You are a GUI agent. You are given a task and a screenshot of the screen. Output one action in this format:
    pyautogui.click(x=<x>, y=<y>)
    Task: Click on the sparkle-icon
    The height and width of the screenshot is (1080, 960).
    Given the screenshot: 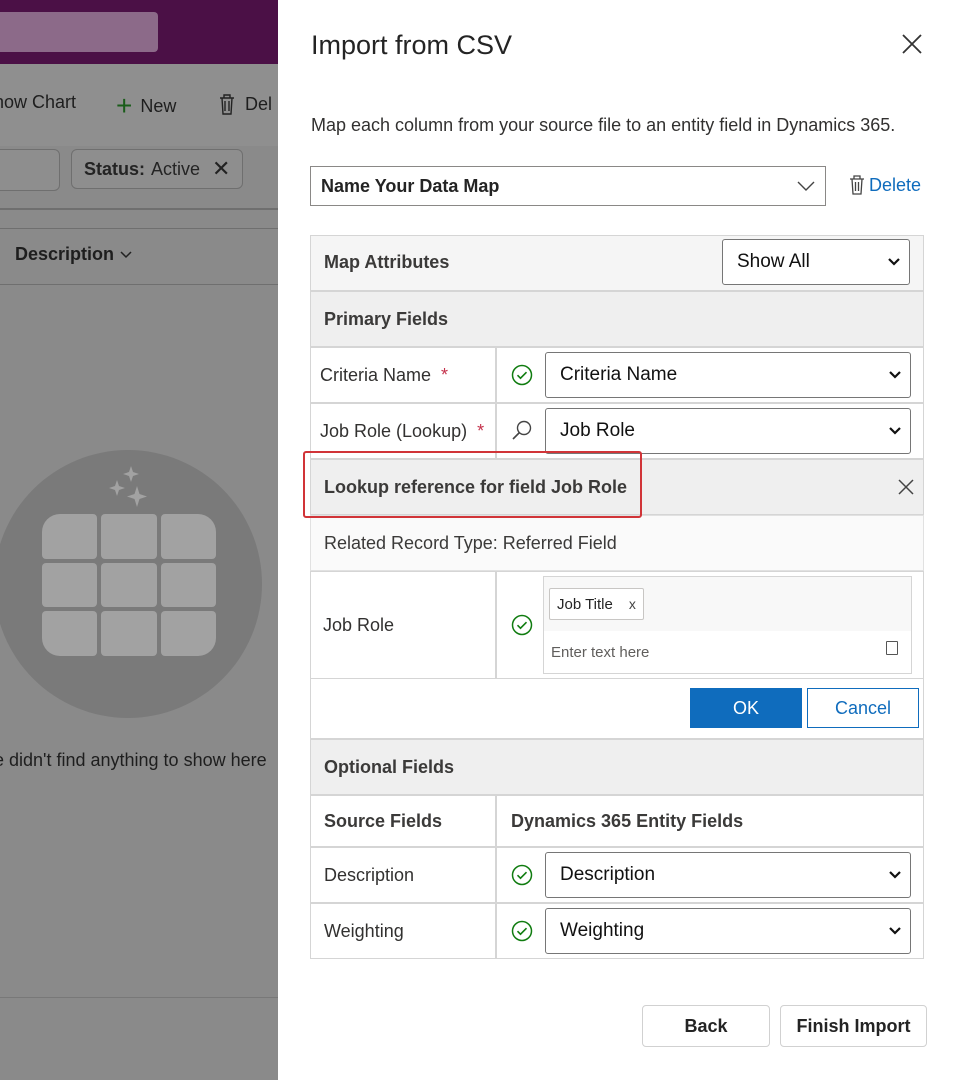 What is the action you would take?
    pyautogui.click(x=128, y=486)
    